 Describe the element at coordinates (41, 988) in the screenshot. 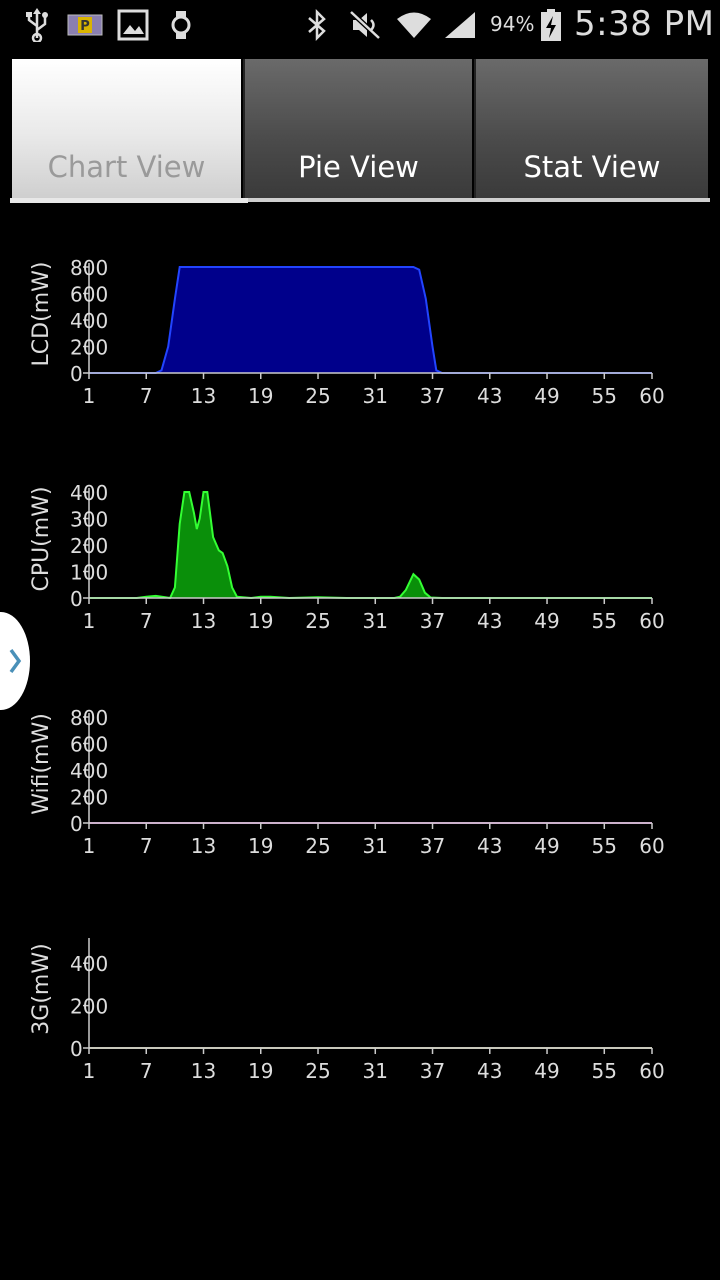

I see `y-axis-label: 3G(mW)` at that location.